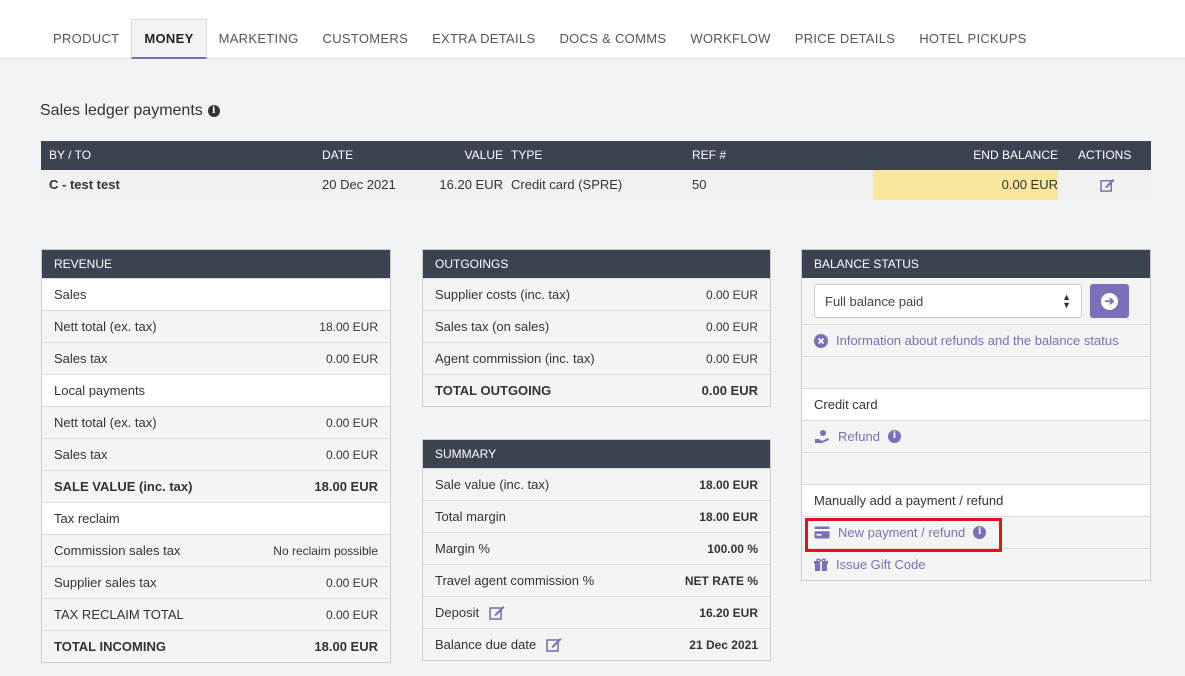 The image size is (1185, 676). Describe the element at coordinates (732, 548) in the screenshot. I see `row-value: 100.00 %` at that location.